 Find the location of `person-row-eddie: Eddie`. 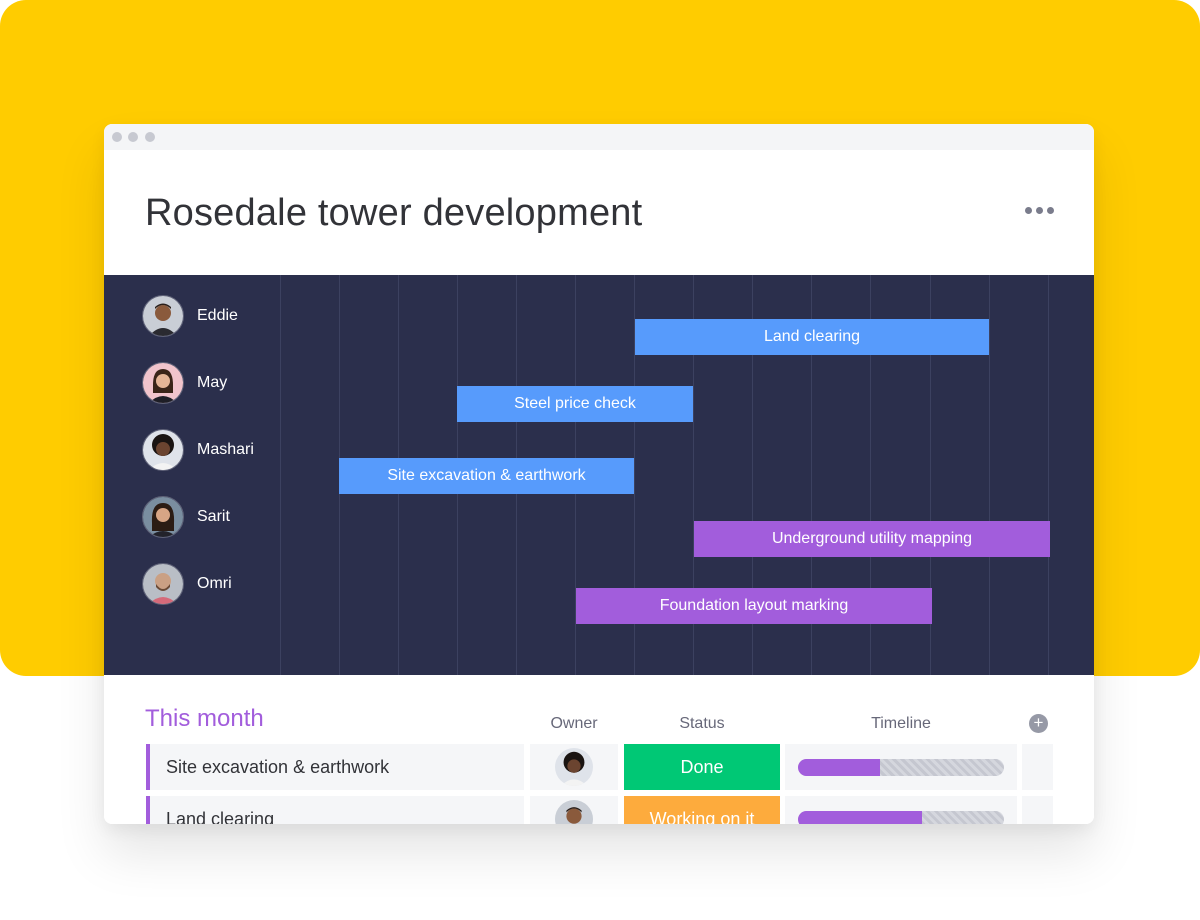

person-row-eddie: Eddie is located at coordinates (190, 316).